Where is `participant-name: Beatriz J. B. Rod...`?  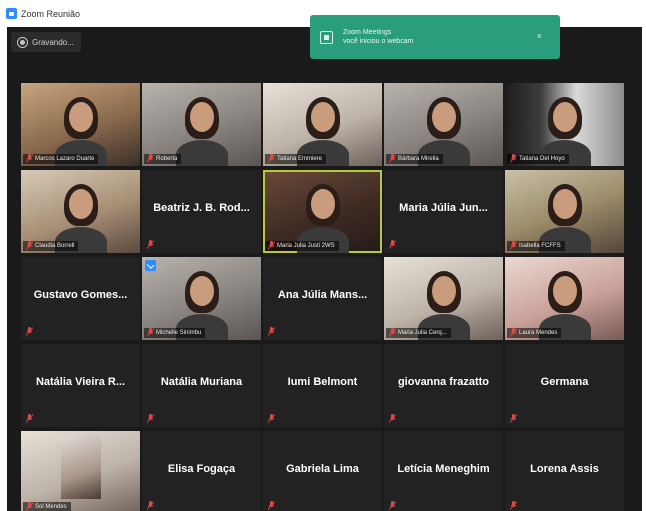 participant-name: Beatriz J. B. Rod... is located at coordinates (201, 208).